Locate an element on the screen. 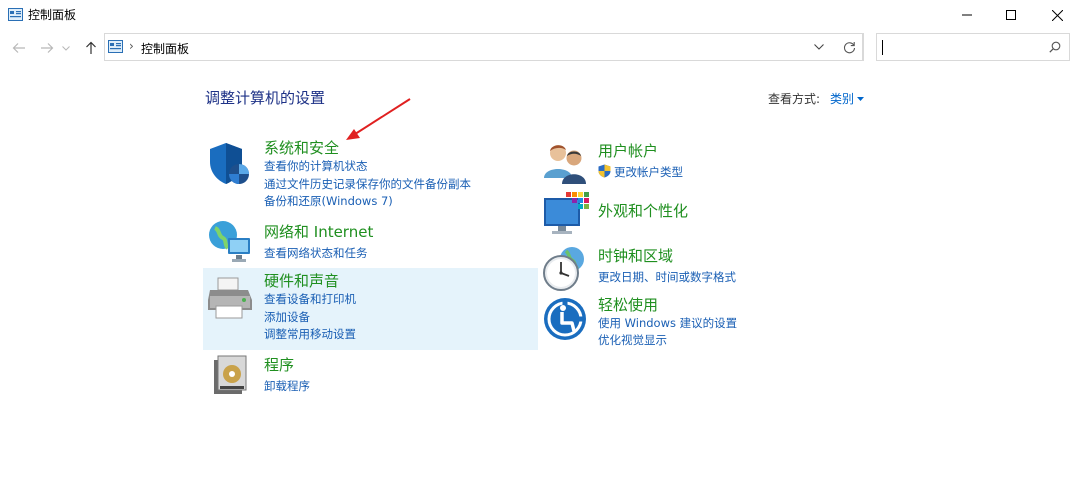 This screenshot has width=1080, height=495. back-button is located at coordinates (19, 48).